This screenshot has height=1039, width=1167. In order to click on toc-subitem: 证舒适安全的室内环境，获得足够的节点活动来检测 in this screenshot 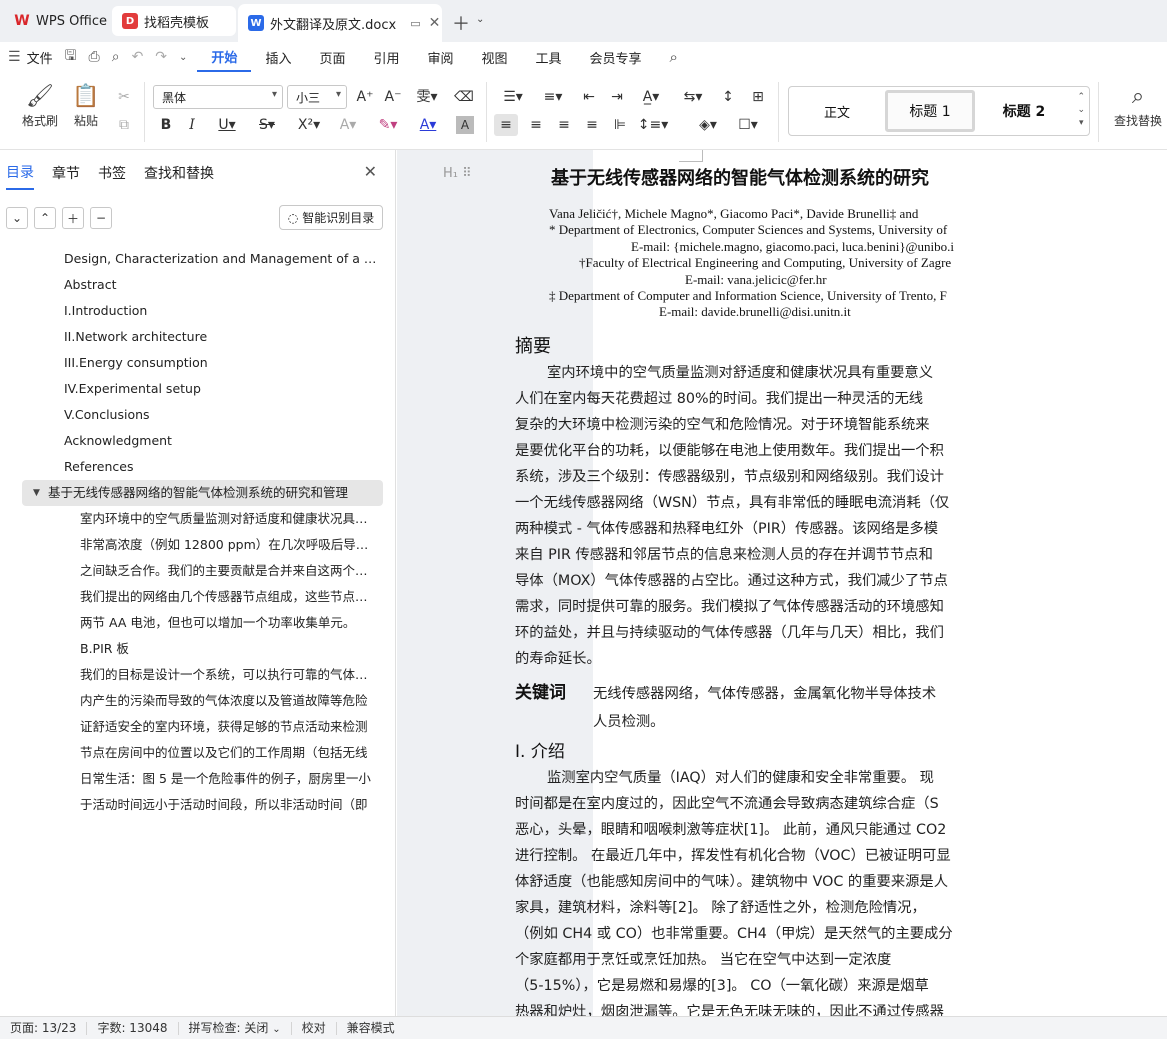, I will do `click(188, 727)`.